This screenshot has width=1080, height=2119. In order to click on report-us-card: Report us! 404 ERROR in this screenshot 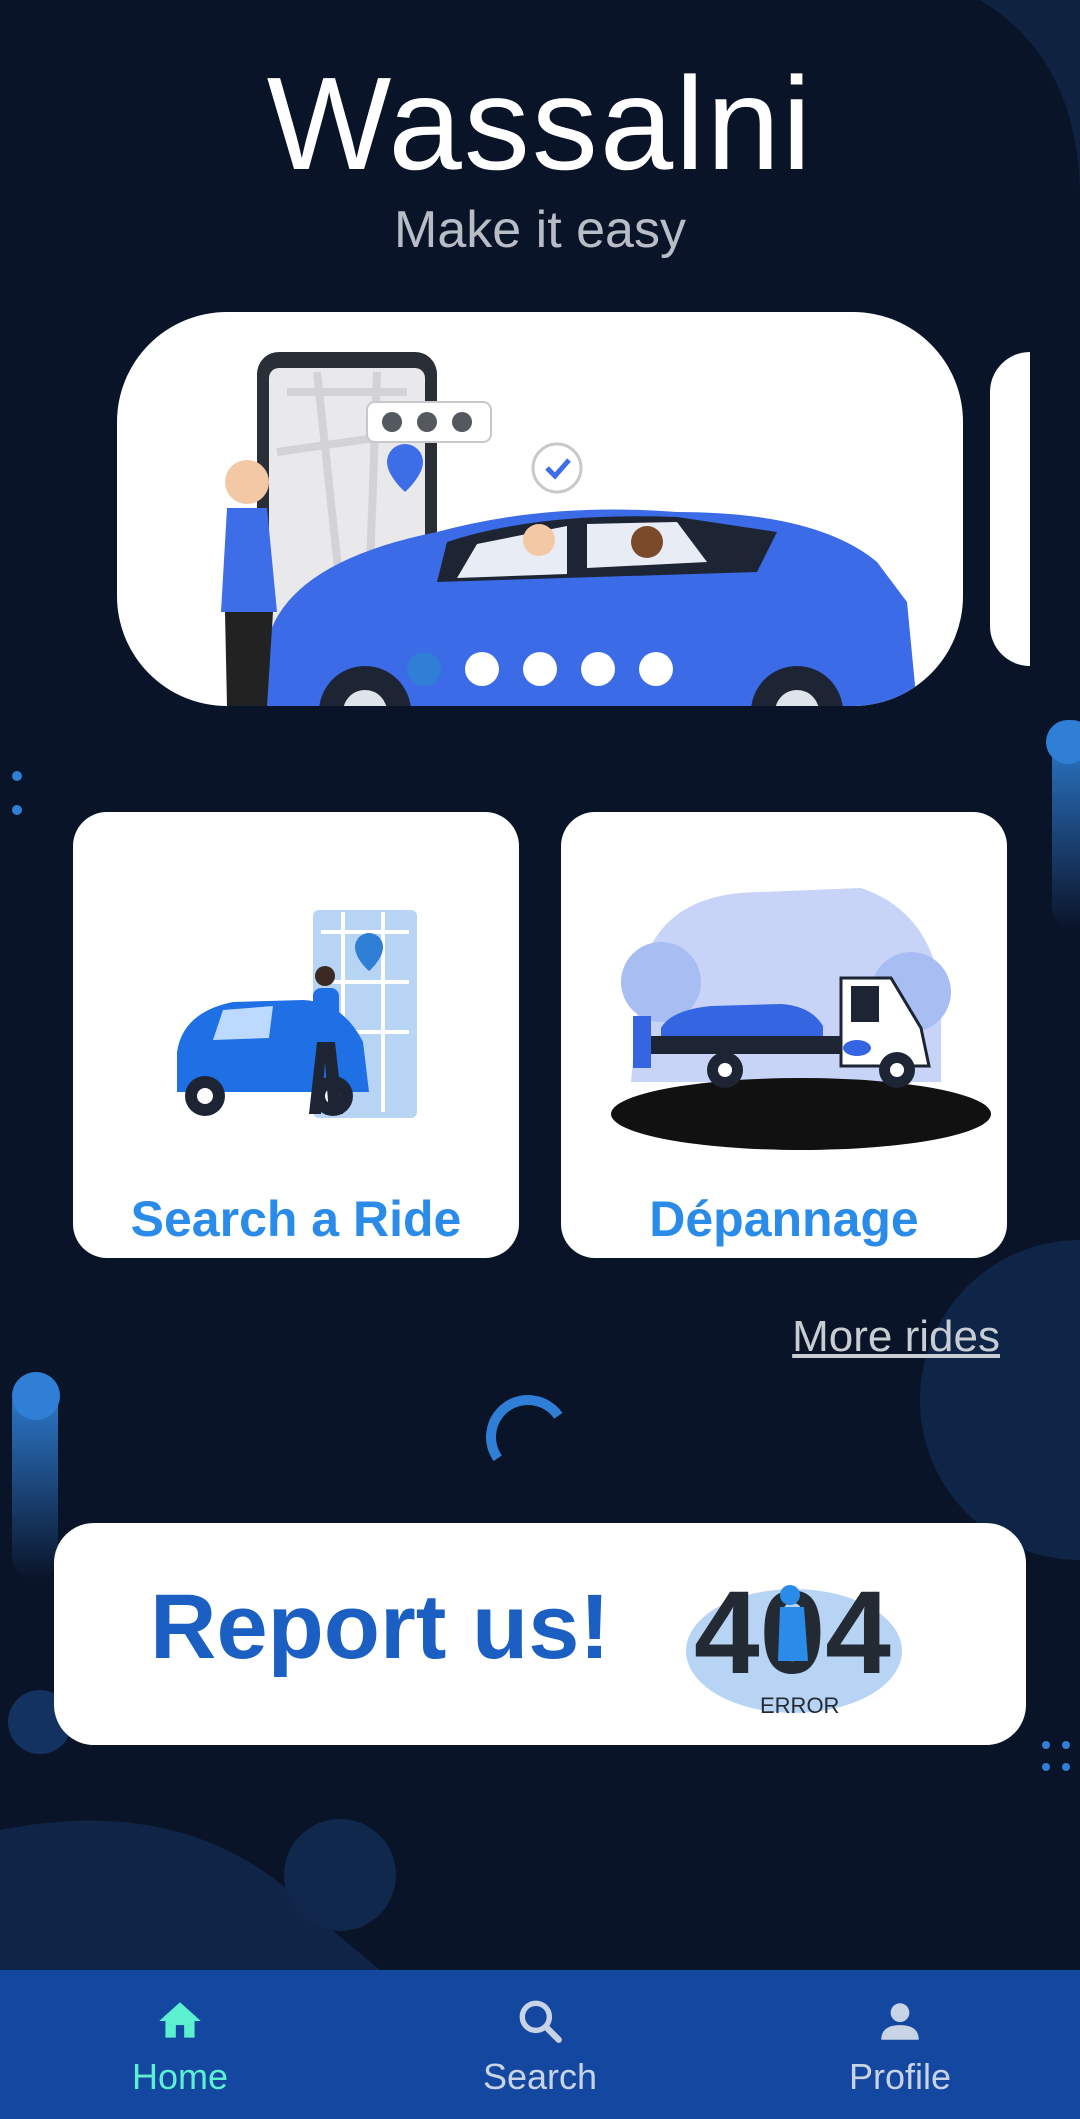, I will do `click(540, 1634)`.